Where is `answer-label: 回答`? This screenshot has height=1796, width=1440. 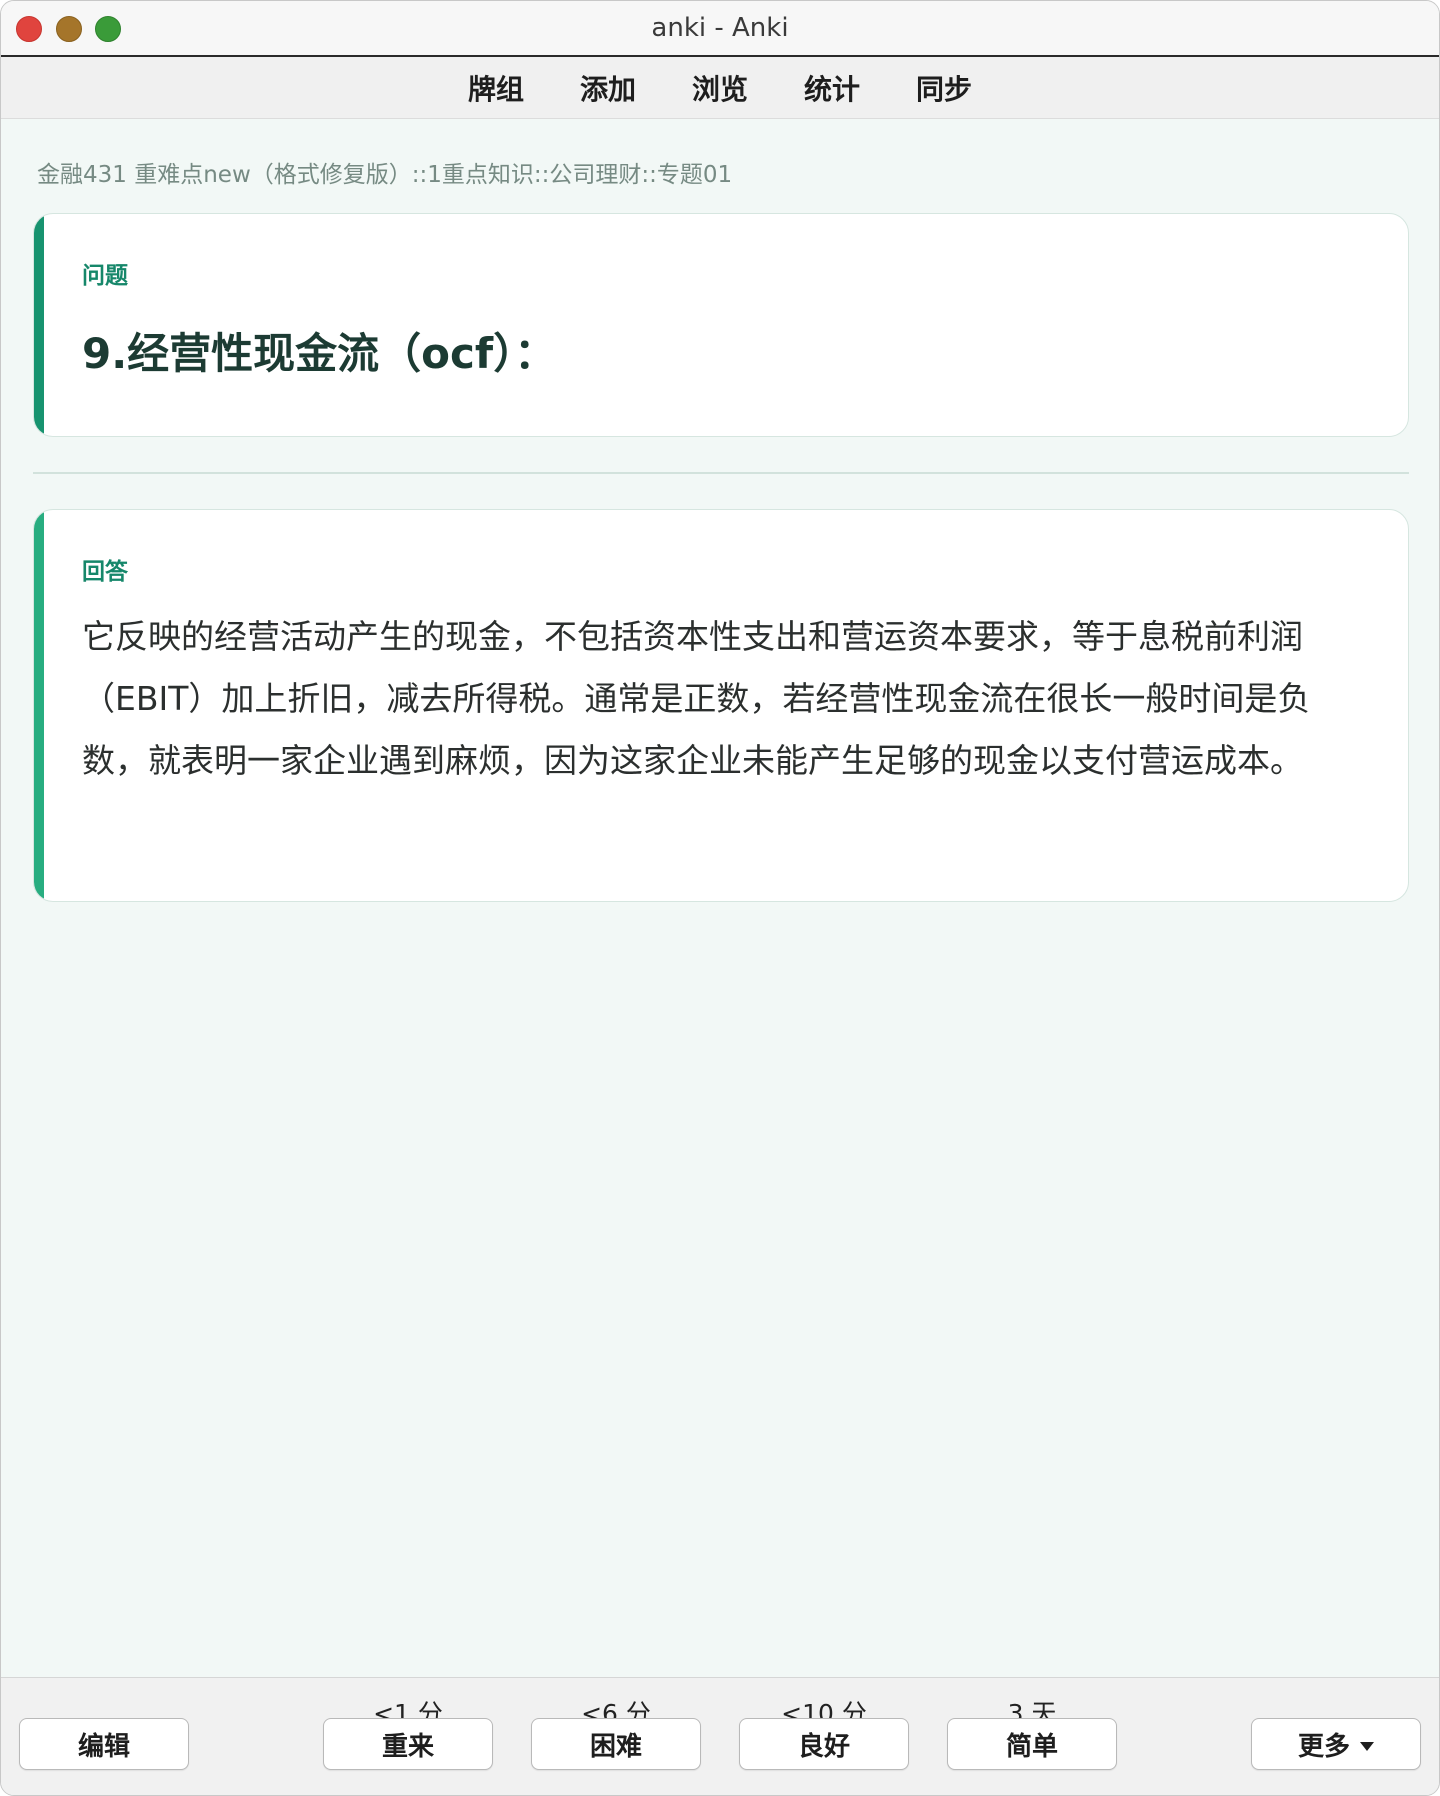 answer-label: 回答 is located at coordinates (105, 572).